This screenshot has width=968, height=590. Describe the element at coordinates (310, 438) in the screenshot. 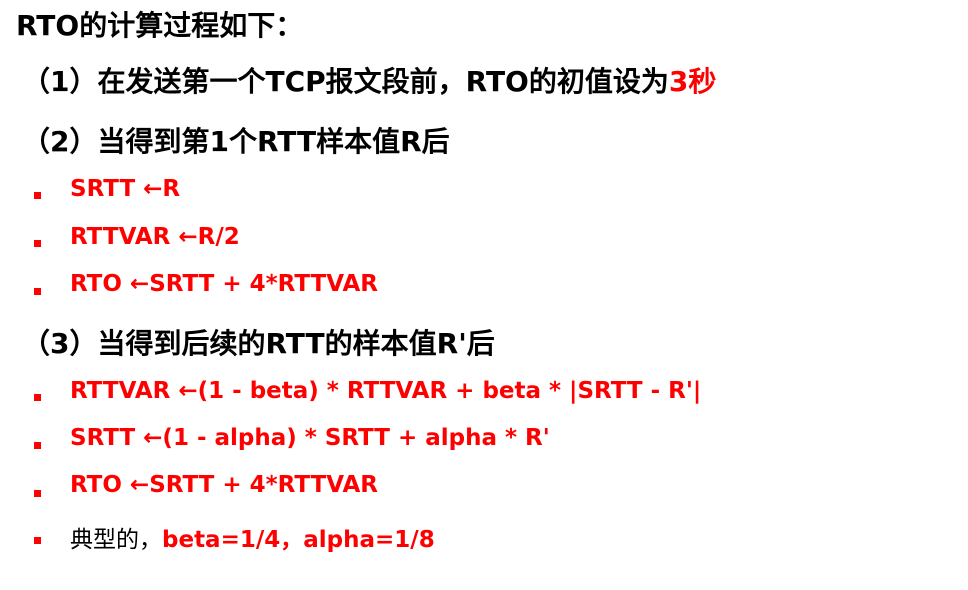

I see `step-3-item-2: SRTT ←(1 - alpha) * SRTT + alpha * R'` at that location.